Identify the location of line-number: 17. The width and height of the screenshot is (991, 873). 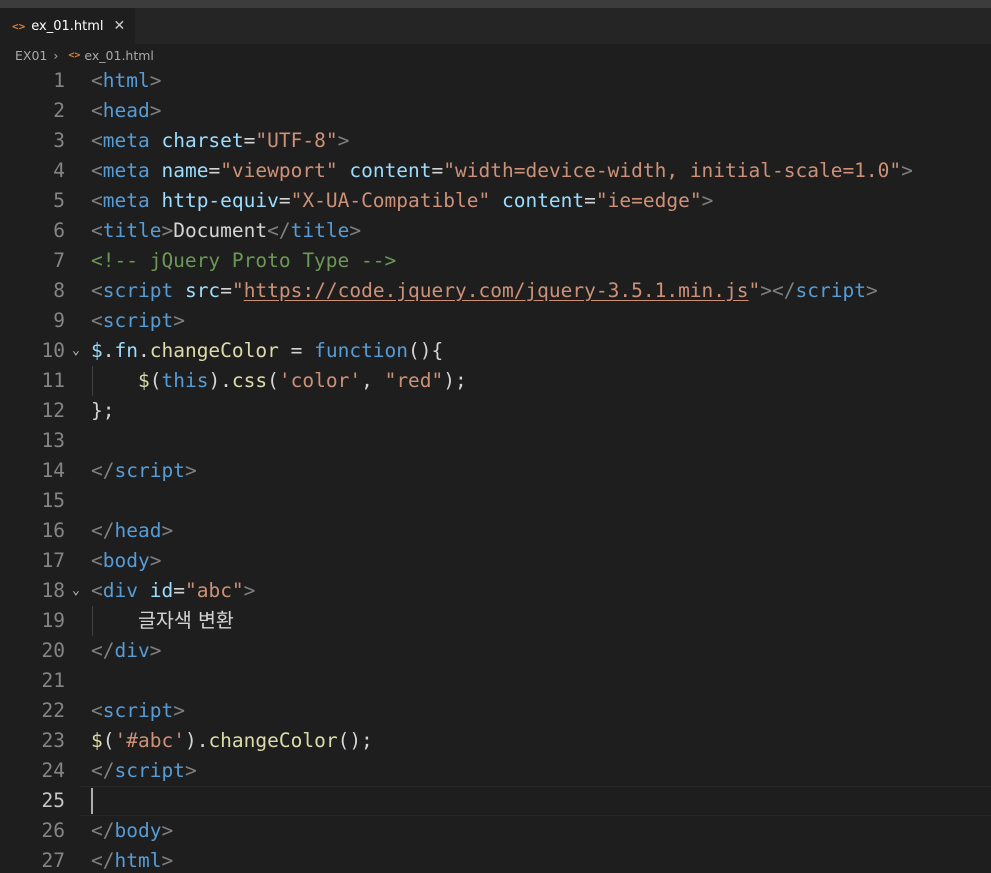
(53, 560).